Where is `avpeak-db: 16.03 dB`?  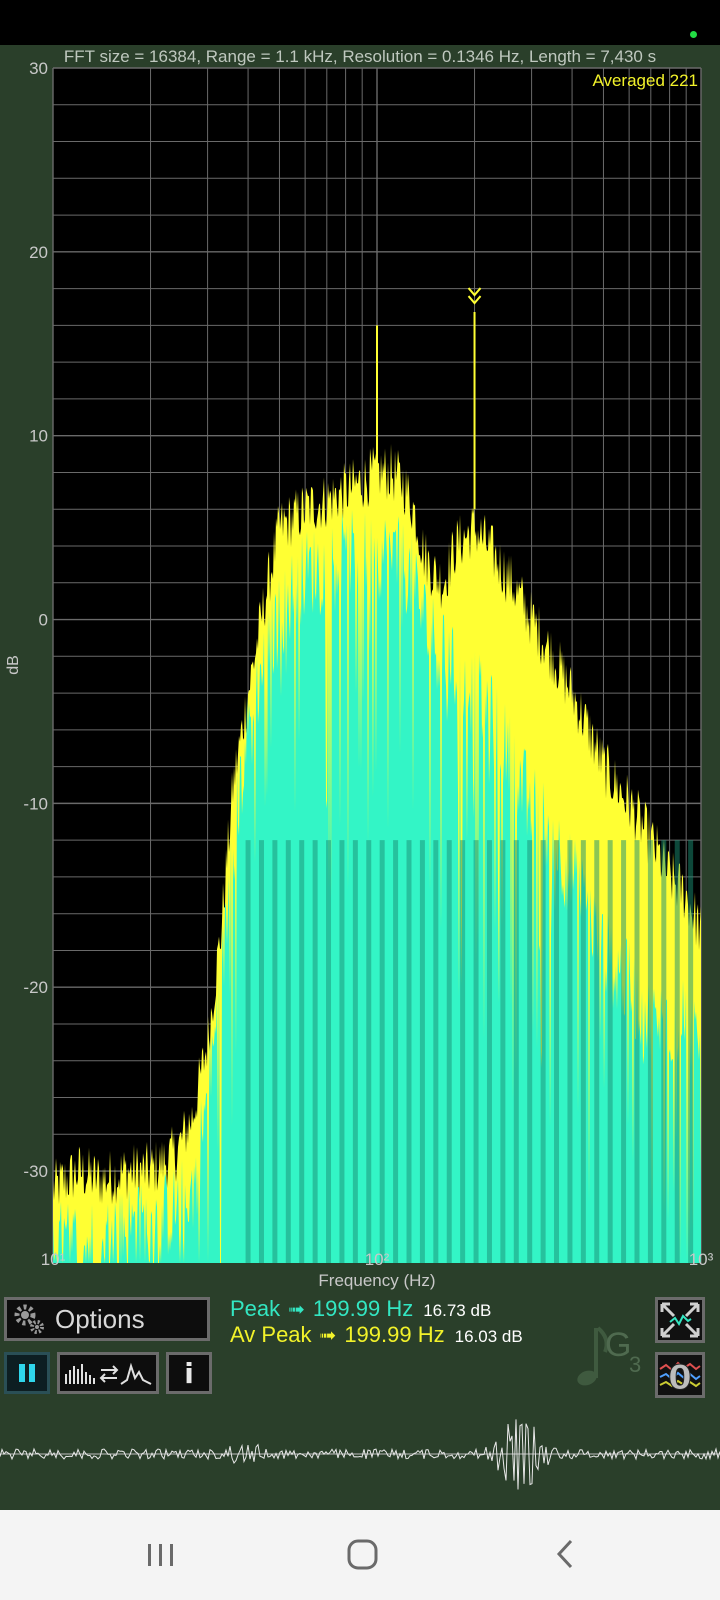 avpeak-db: 16.03 dB is located at coordinates (488, 1336).